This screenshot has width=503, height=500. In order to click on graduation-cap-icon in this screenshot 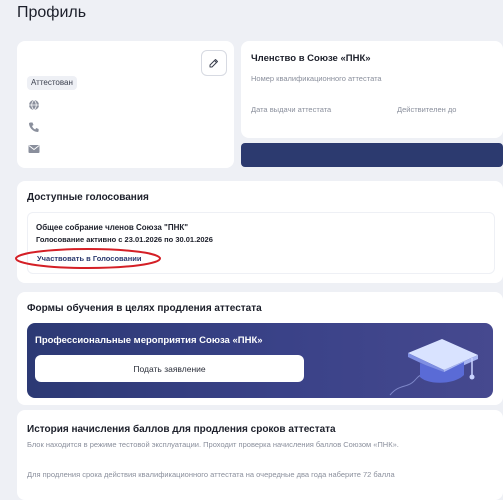, I will do `click(433, 367)`.